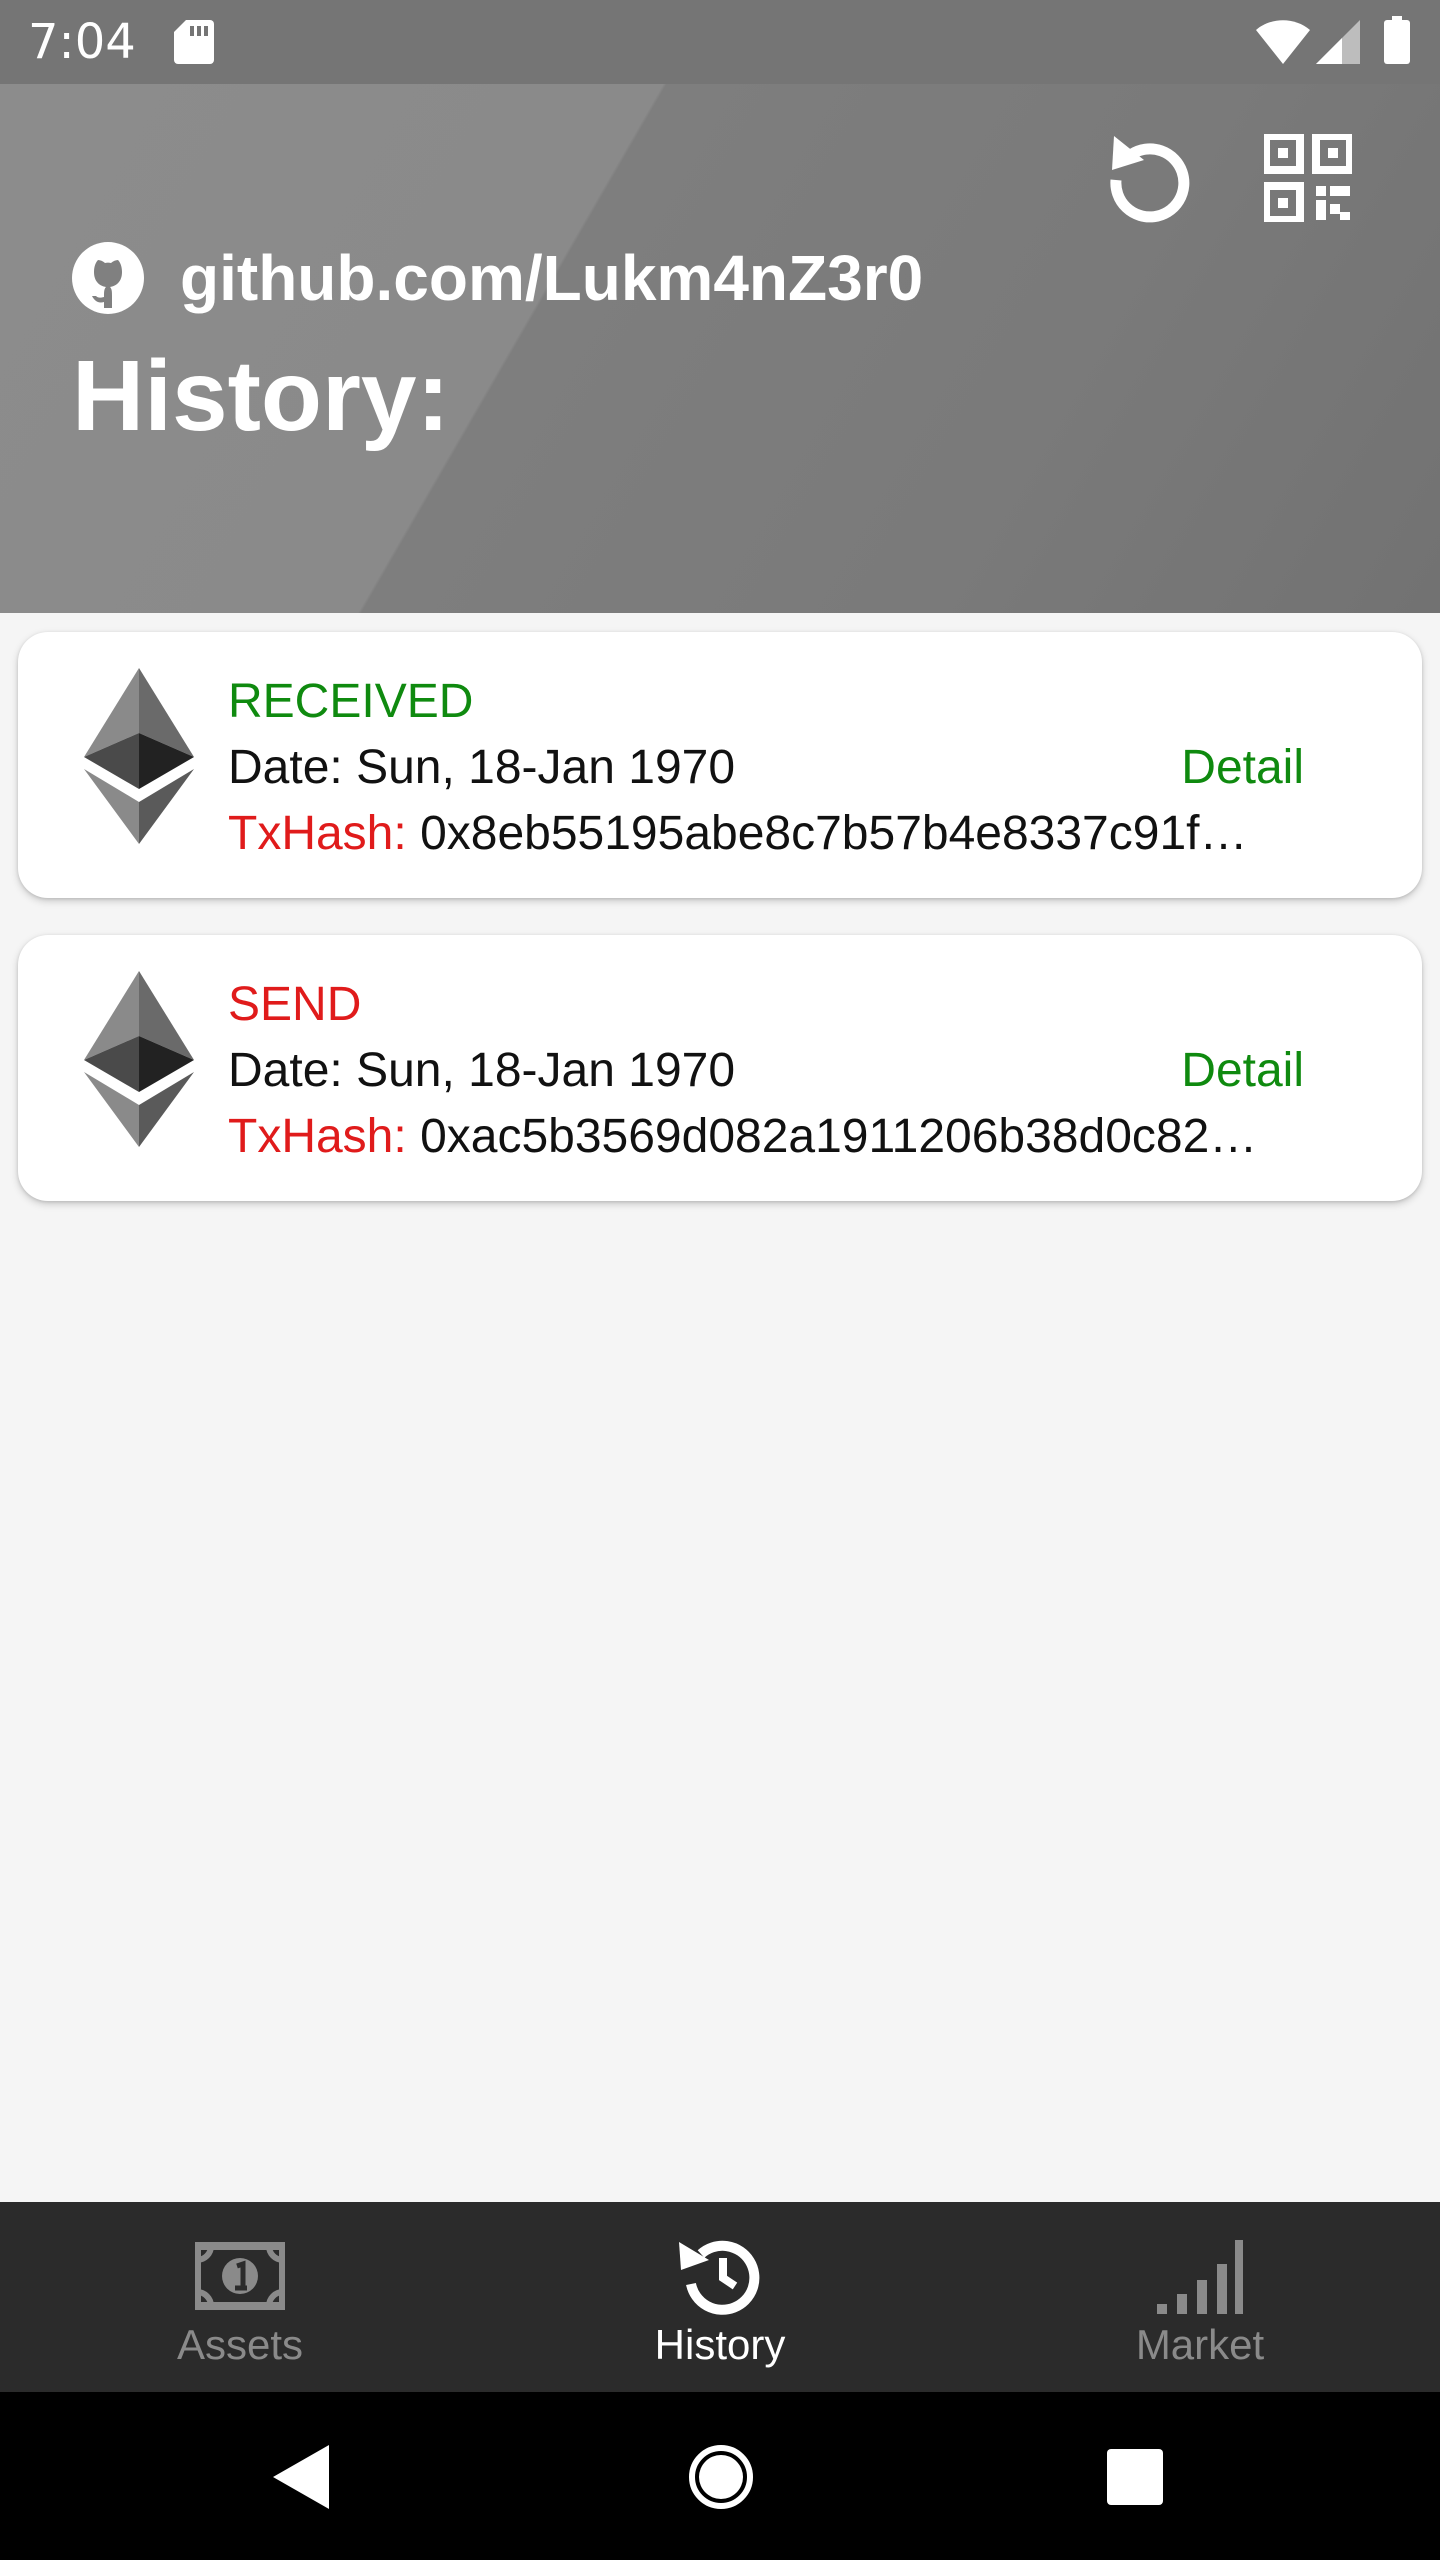 The image size is (1440, 2560). I want to click on status-bar: 7:04, so click(720, 42).